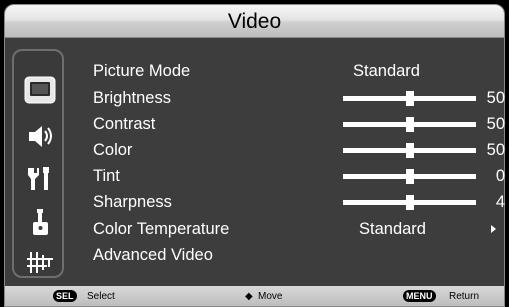 This screenshot has width=509, height=307. I want to click on advanced-video-label: Advanced Video, so click(153, 255).